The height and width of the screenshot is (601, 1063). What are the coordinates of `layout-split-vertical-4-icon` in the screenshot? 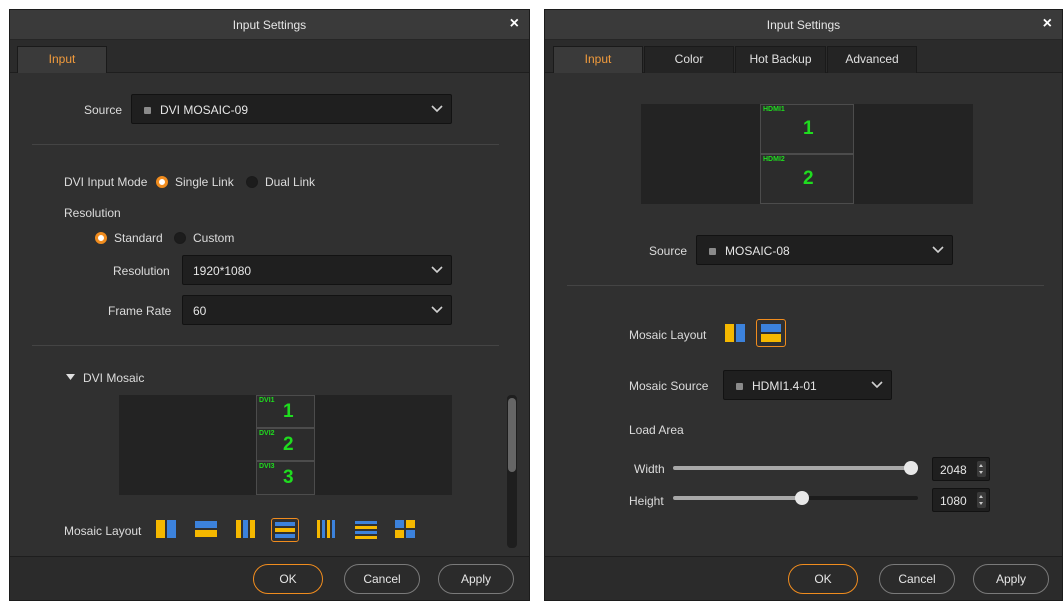 It's located at (327, 529).